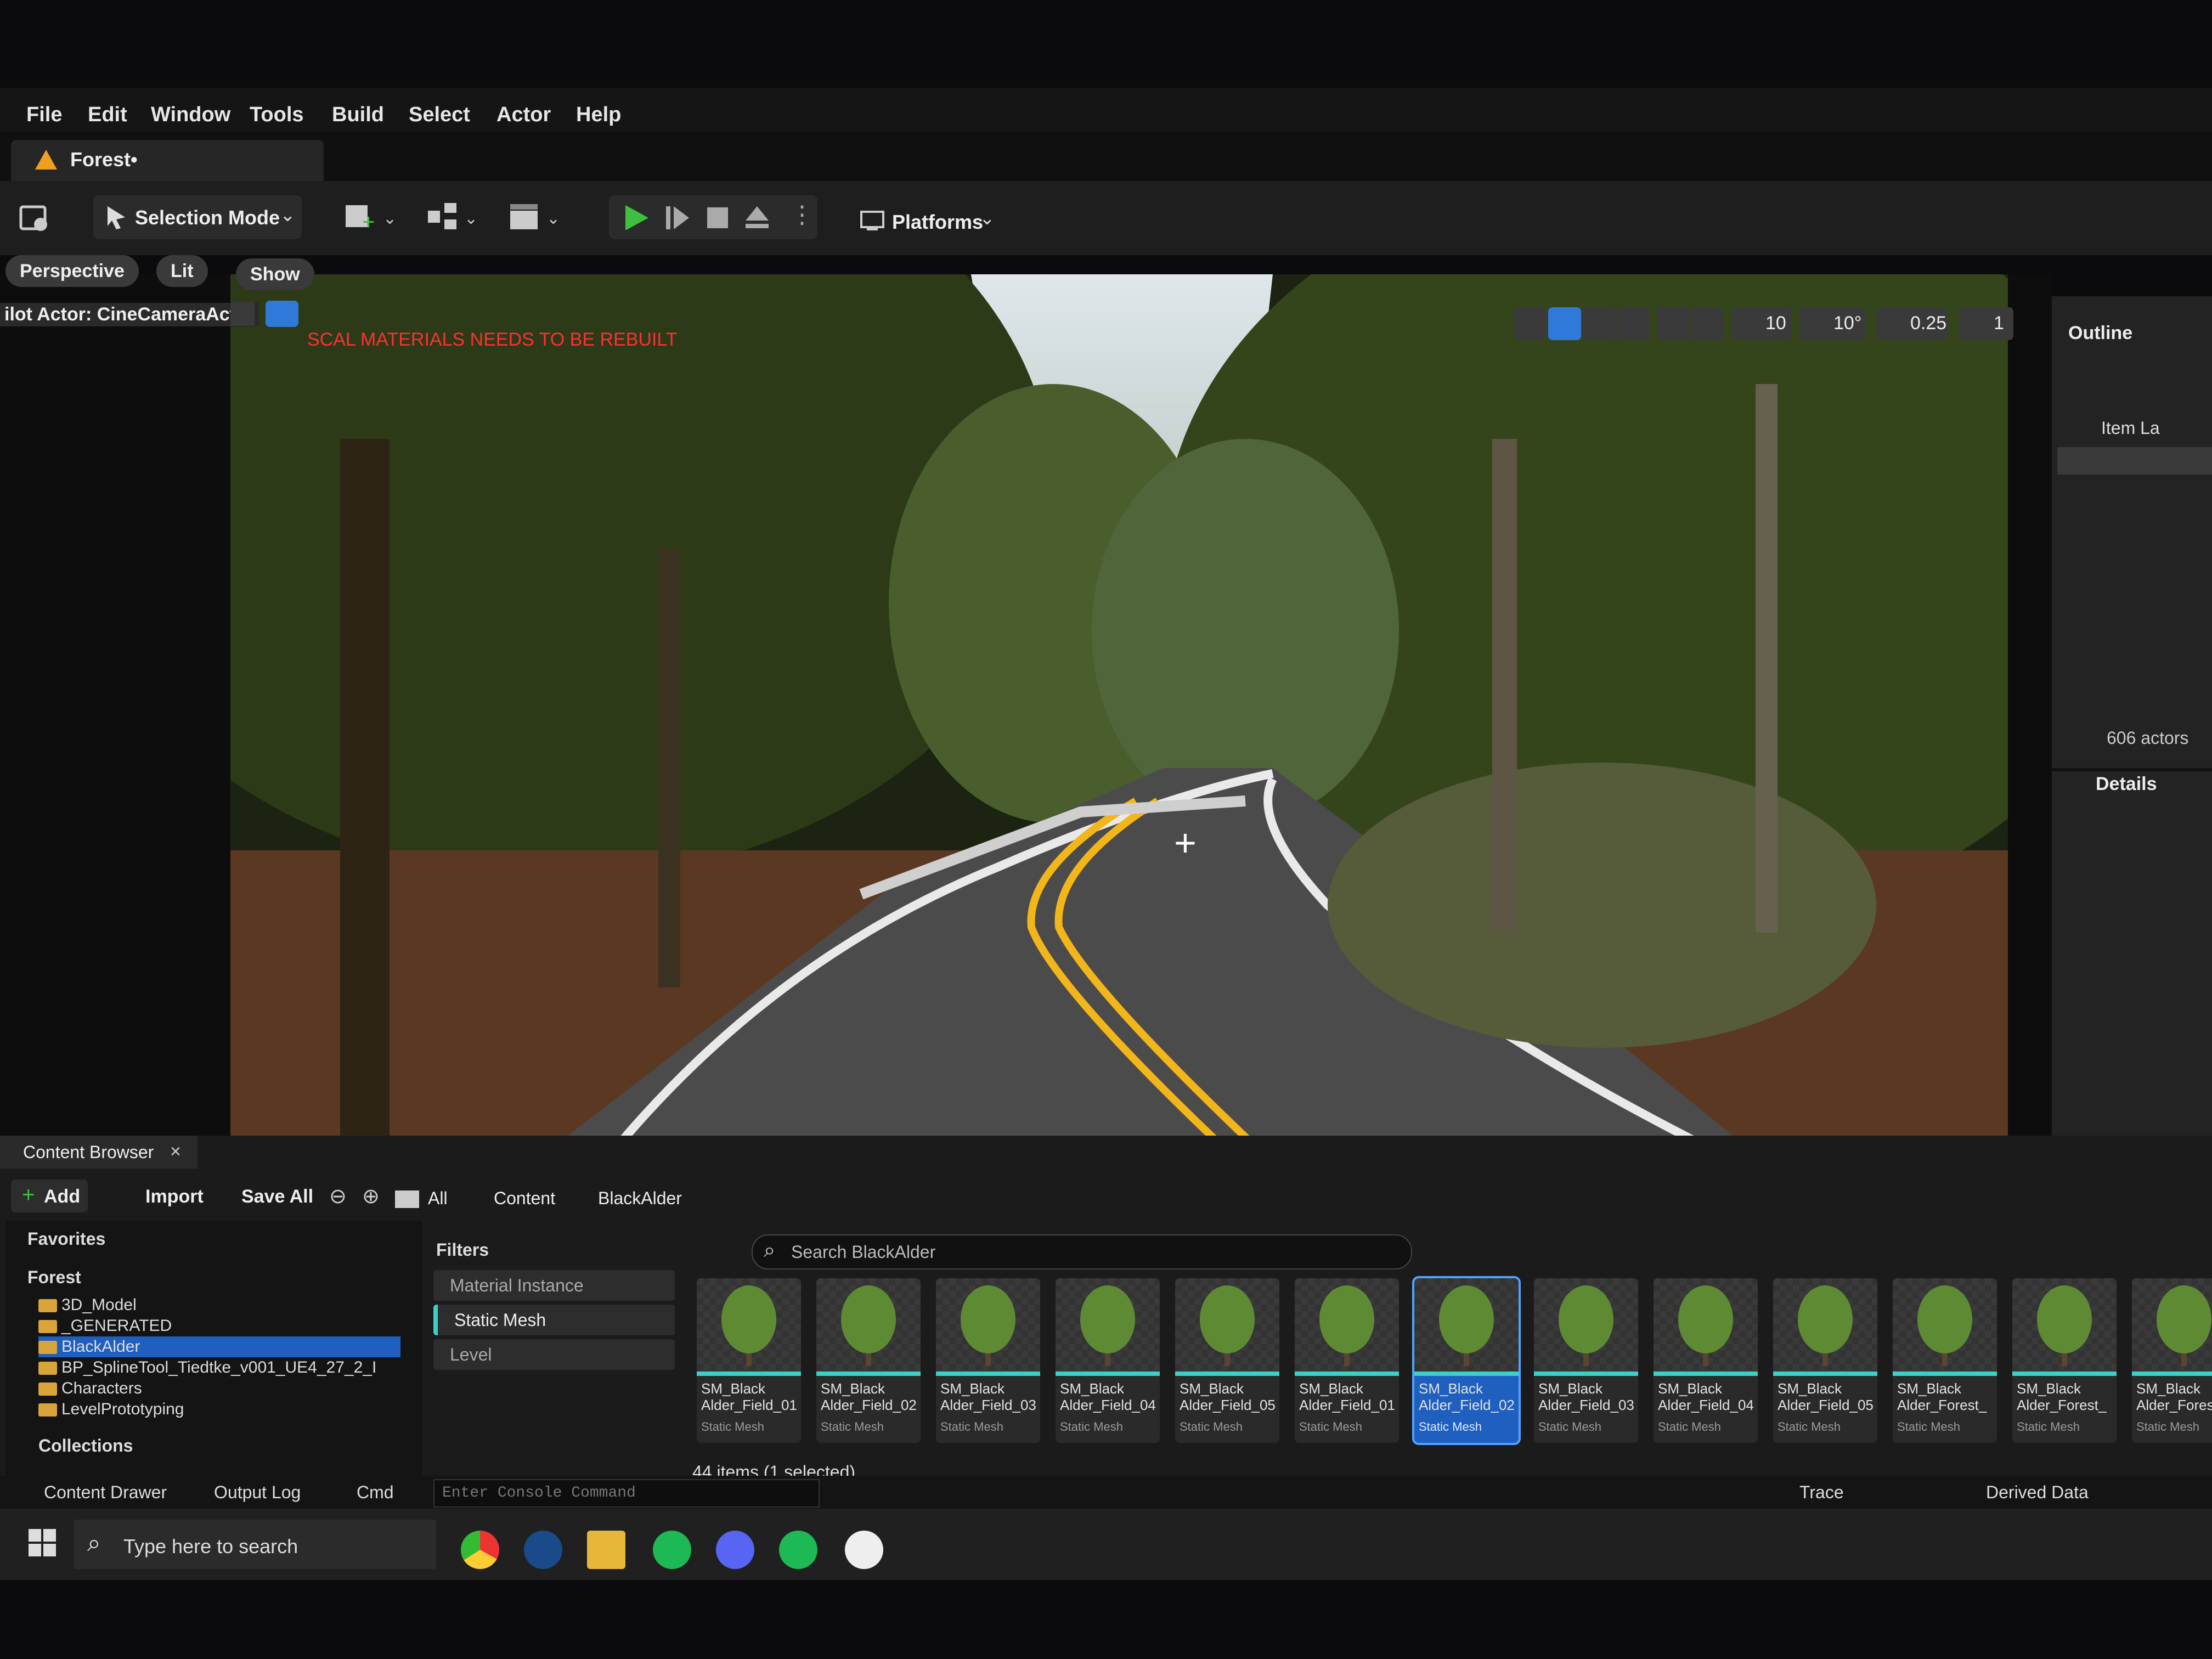 The height and width of the screenshot is (1659, 2212). What do you see at coordinates (198, 217) in the screenshot?
I see `selection-mode-button: Selection Mode ⌄` at bounding box center [198, 217].